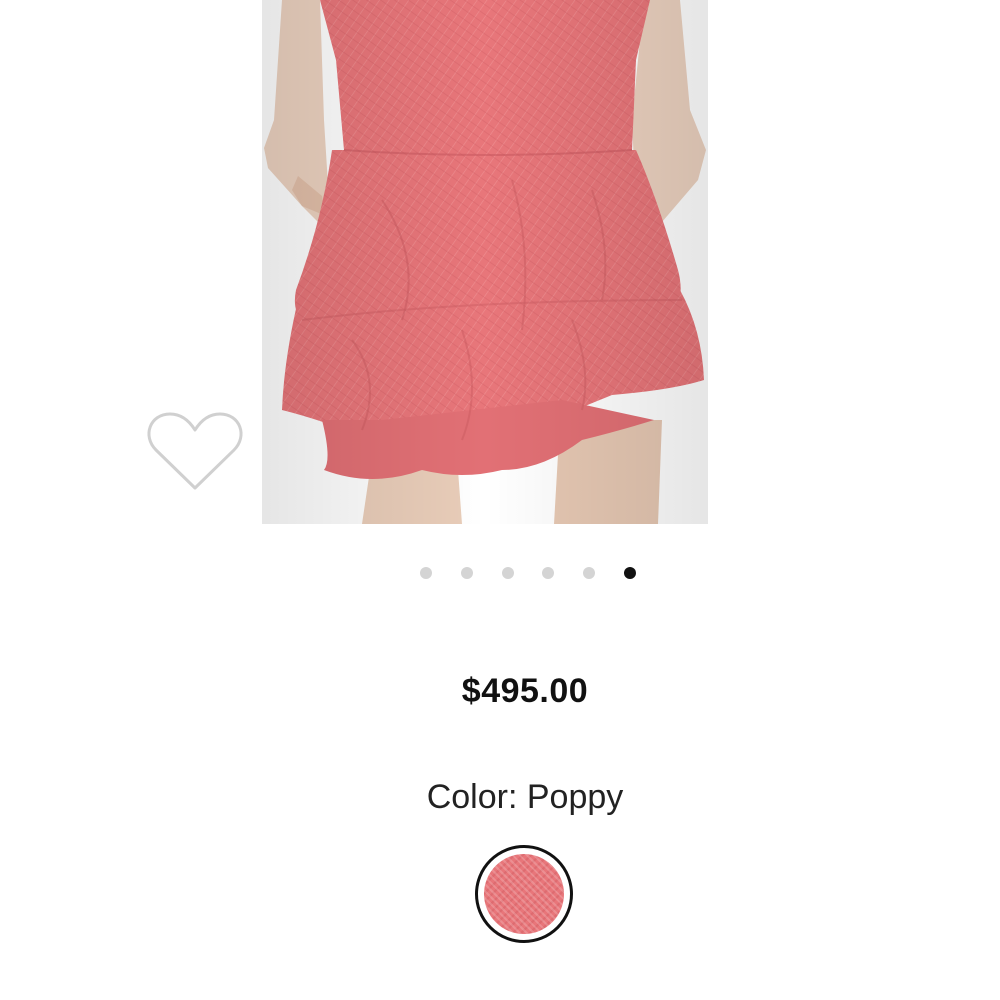  Describe the element at coordinates (525, 797) in the screenshot. I see `color-label: Color: Poppy` at that location.